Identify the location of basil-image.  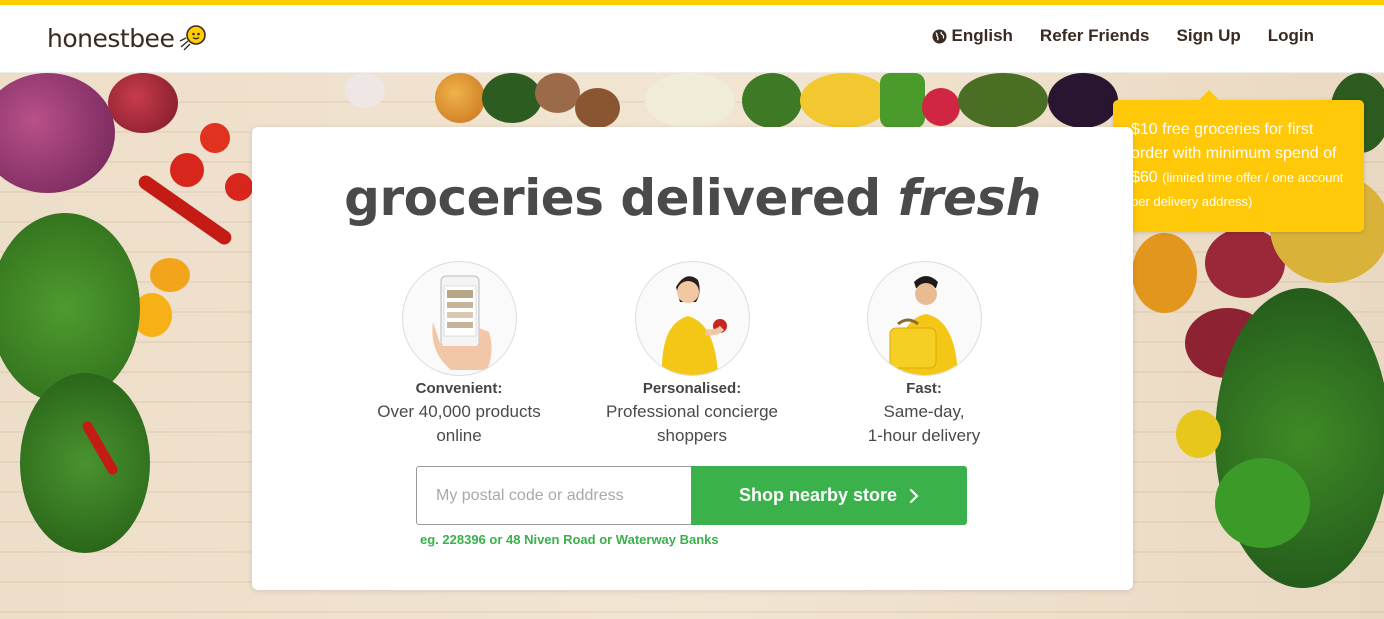
(85, 463).